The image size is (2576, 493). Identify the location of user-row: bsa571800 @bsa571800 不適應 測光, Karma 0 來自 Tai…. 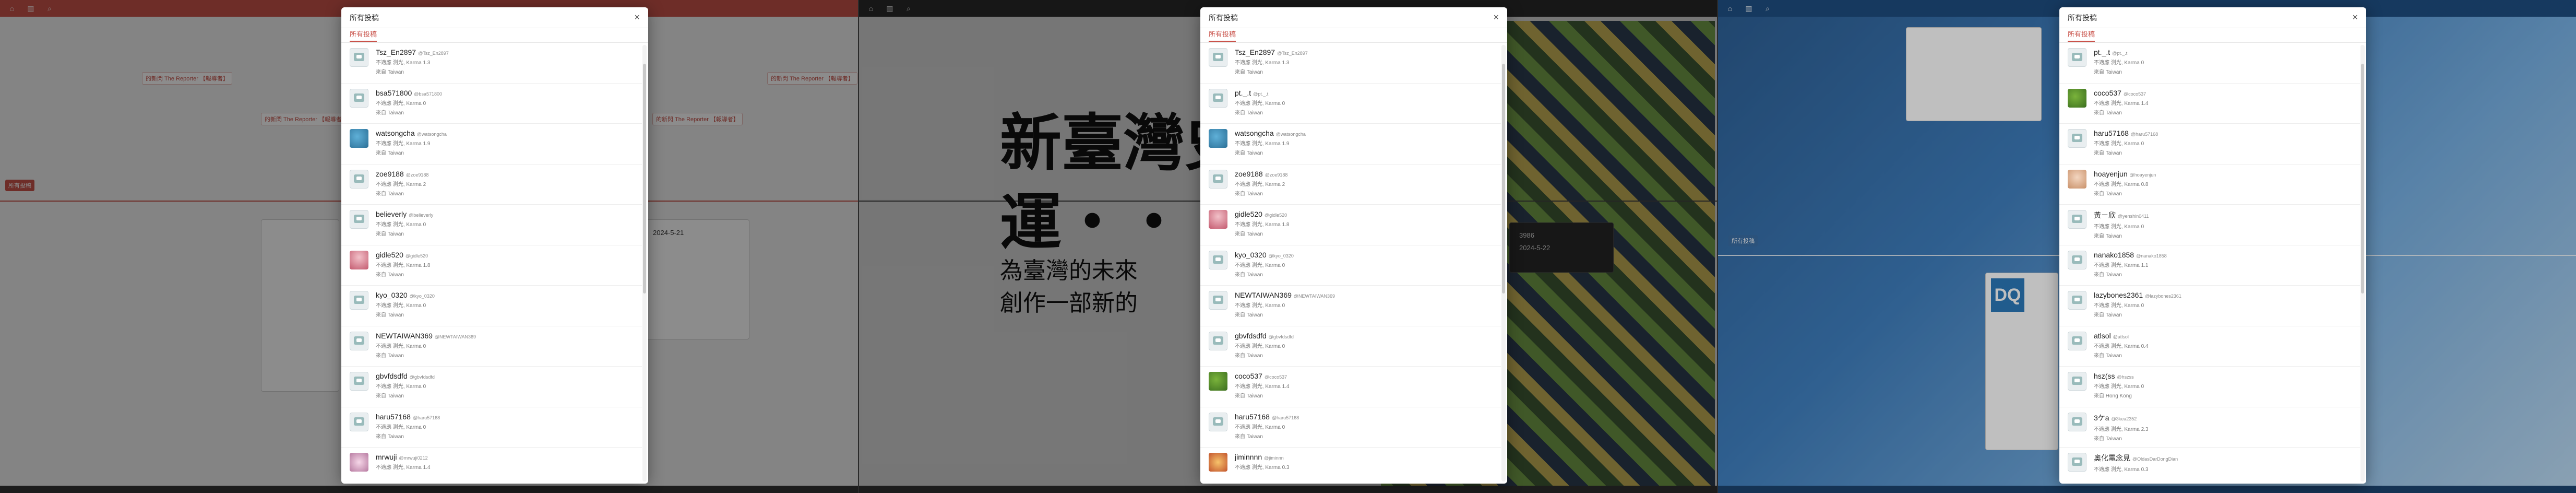
(491, 104).